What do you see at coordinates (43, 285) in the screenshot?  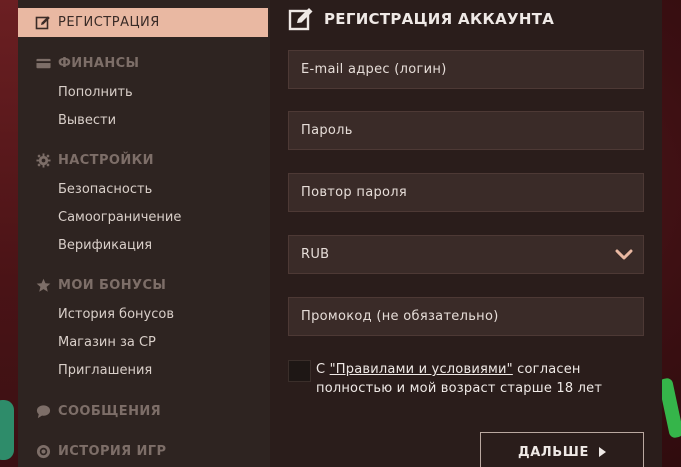 I see `star-icon` at bounding box center [43, 285].